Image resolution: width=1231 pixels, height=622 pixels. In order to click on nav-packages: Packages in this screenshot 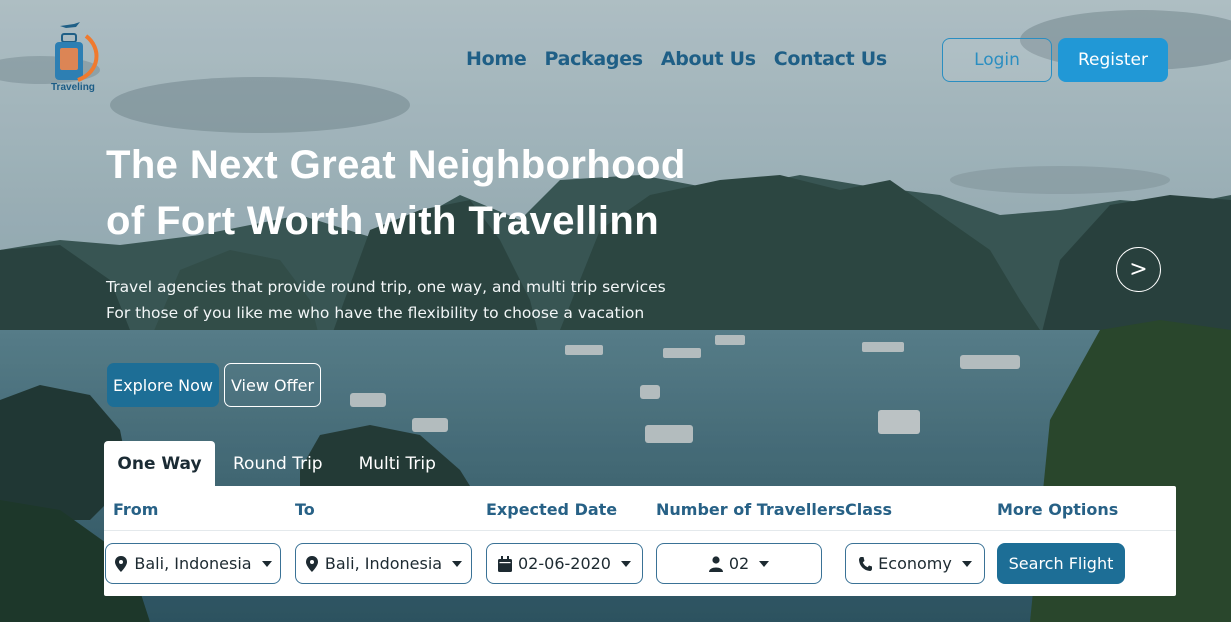, I will do `click(593, 59)`.